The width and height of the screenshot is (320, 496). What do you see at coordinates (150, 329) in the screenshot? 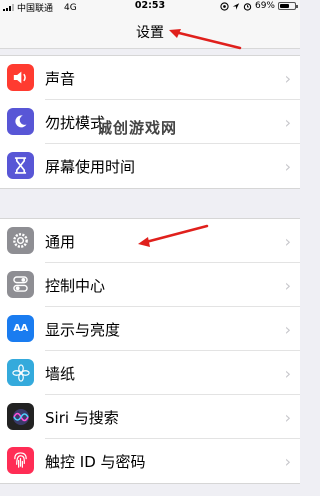
I see `settings-item-display-brightness: AA 显示与亮度 ›` at bounding box center [150, 329].